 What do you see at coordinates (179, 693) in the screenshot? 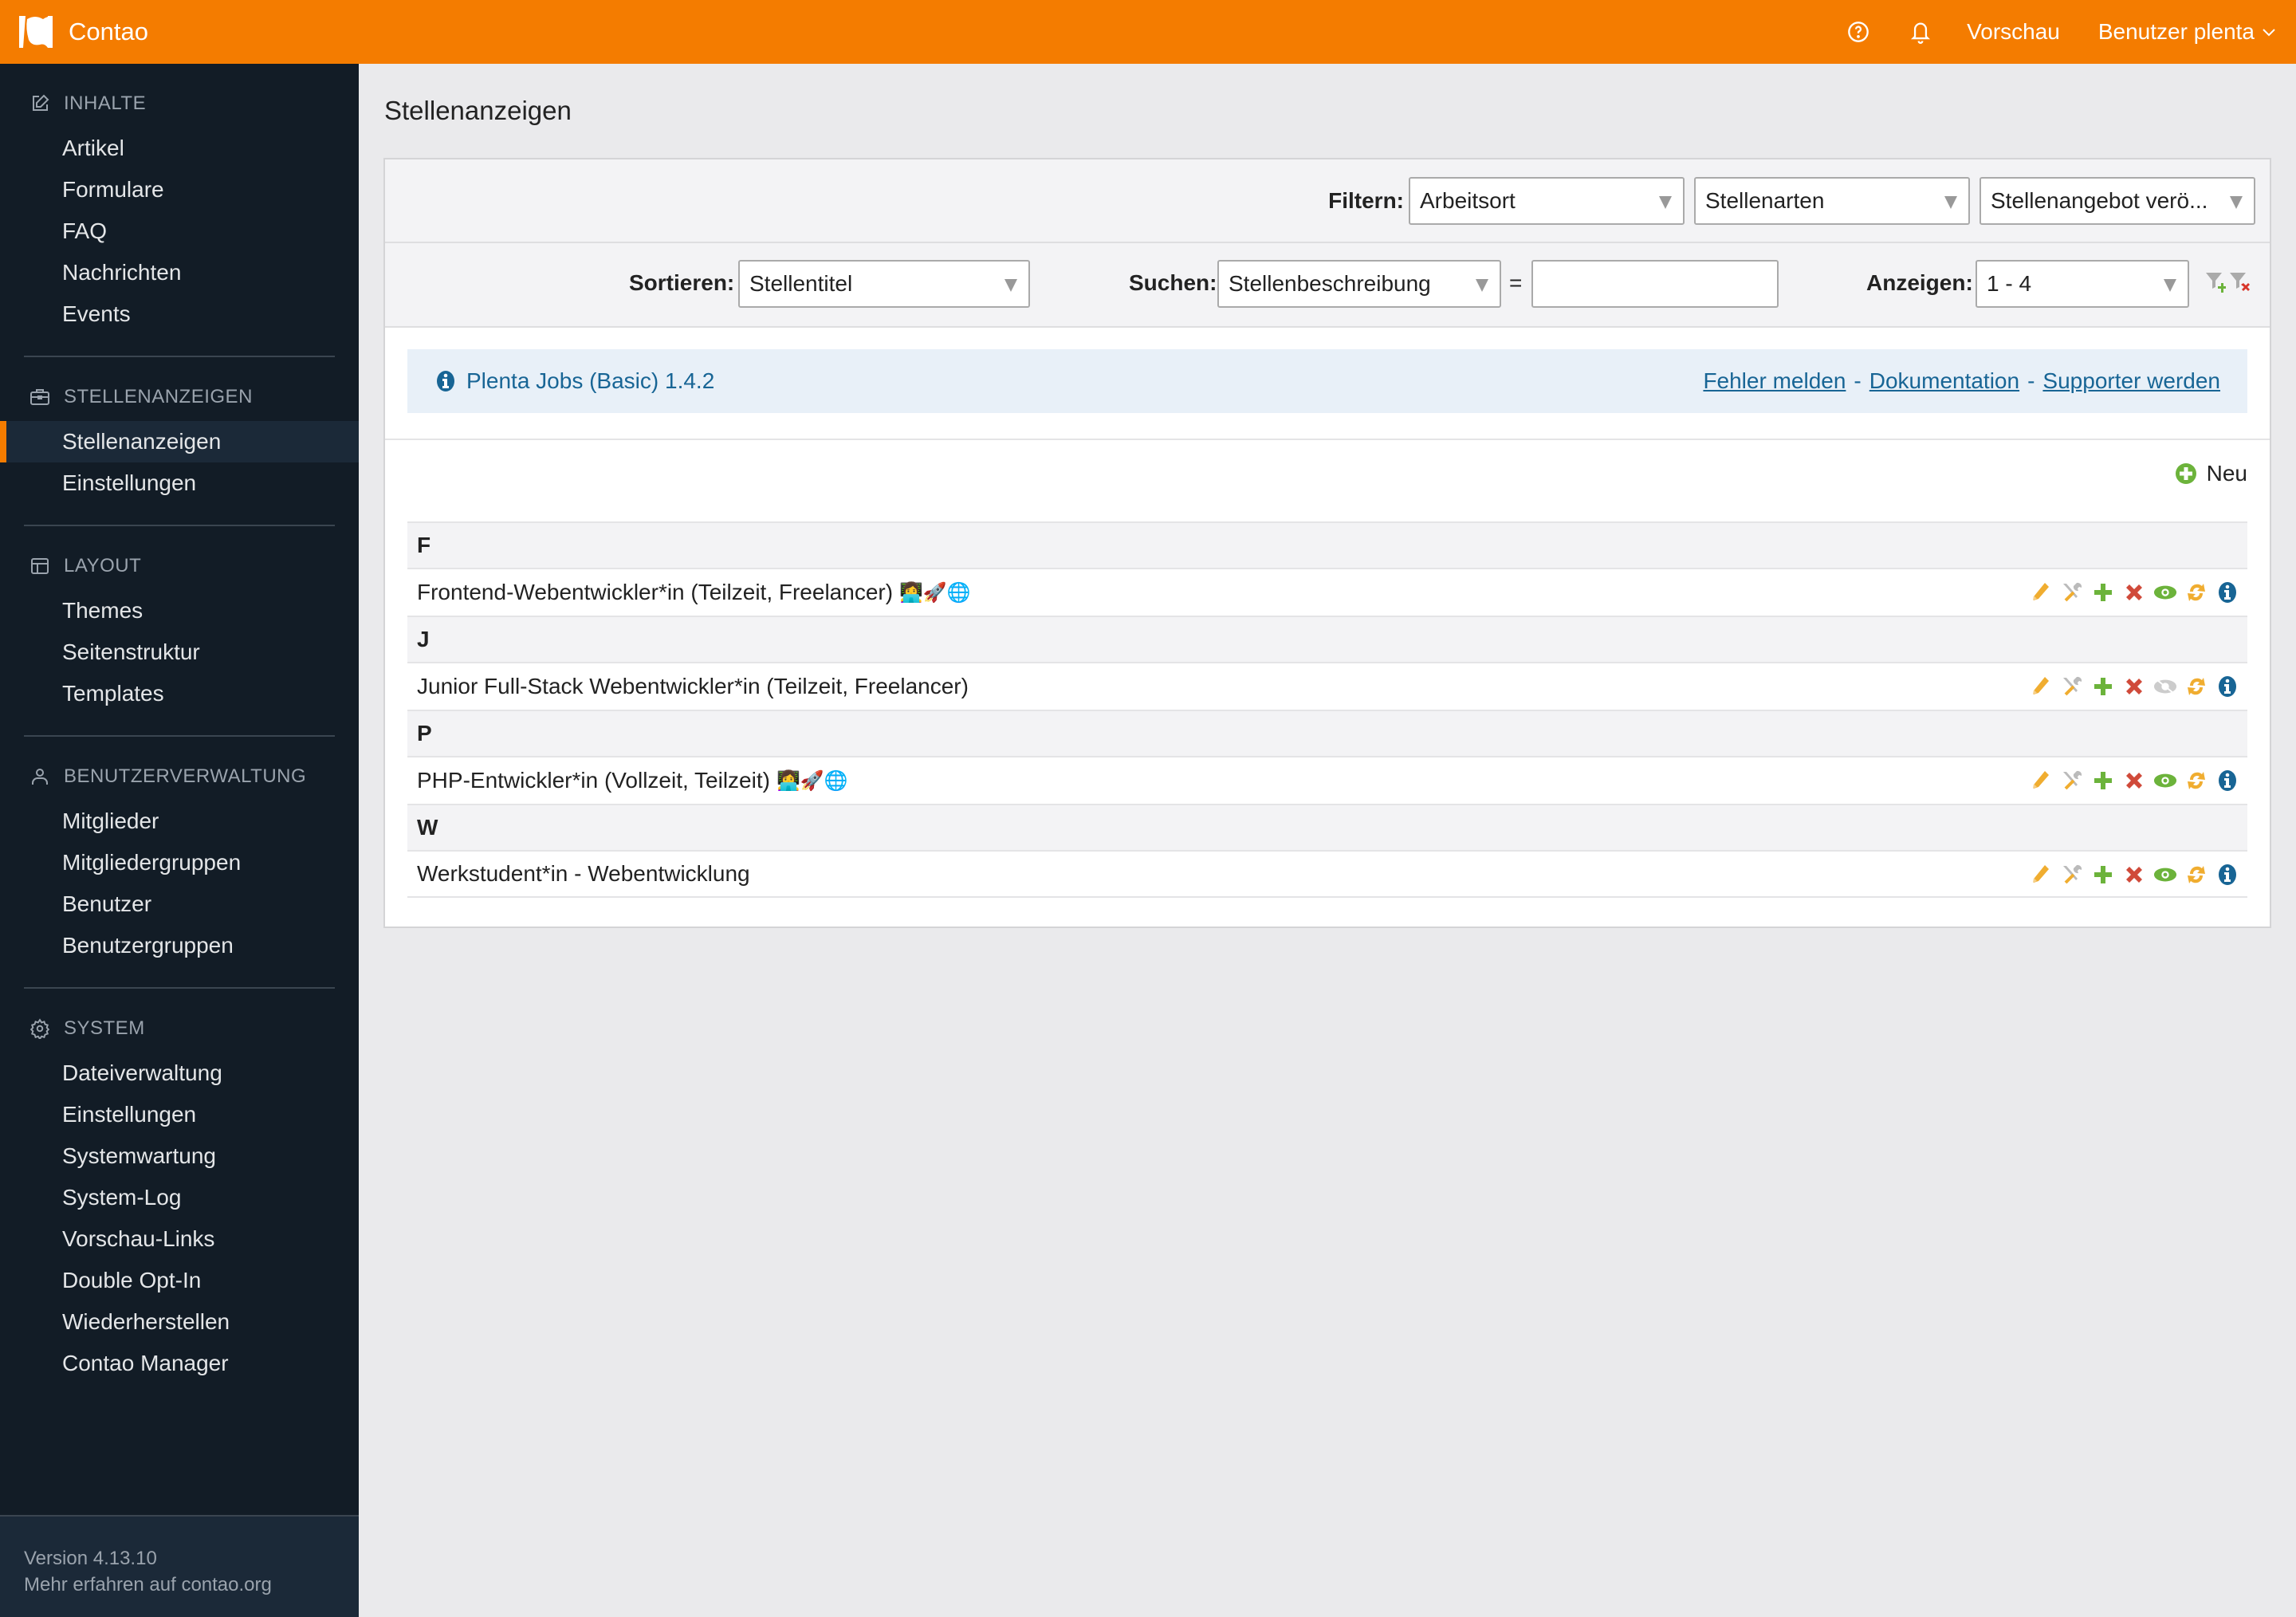
I see `sidebar-item-templates: Templates` at bounding box center [179, 693].